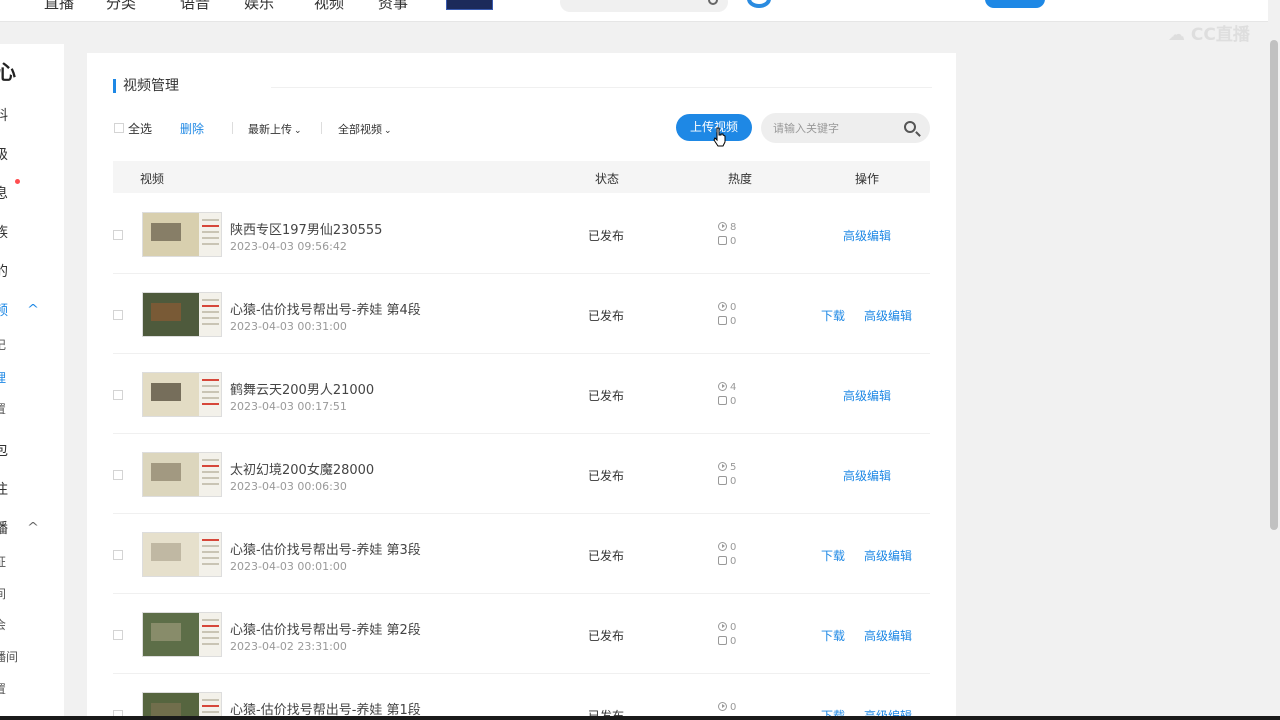 The height and width of the screenshot is (720, 1280). Describe the element at coordinates (3, 624) in the screenshot. I see `sidebar-subitem: 会` at that location.